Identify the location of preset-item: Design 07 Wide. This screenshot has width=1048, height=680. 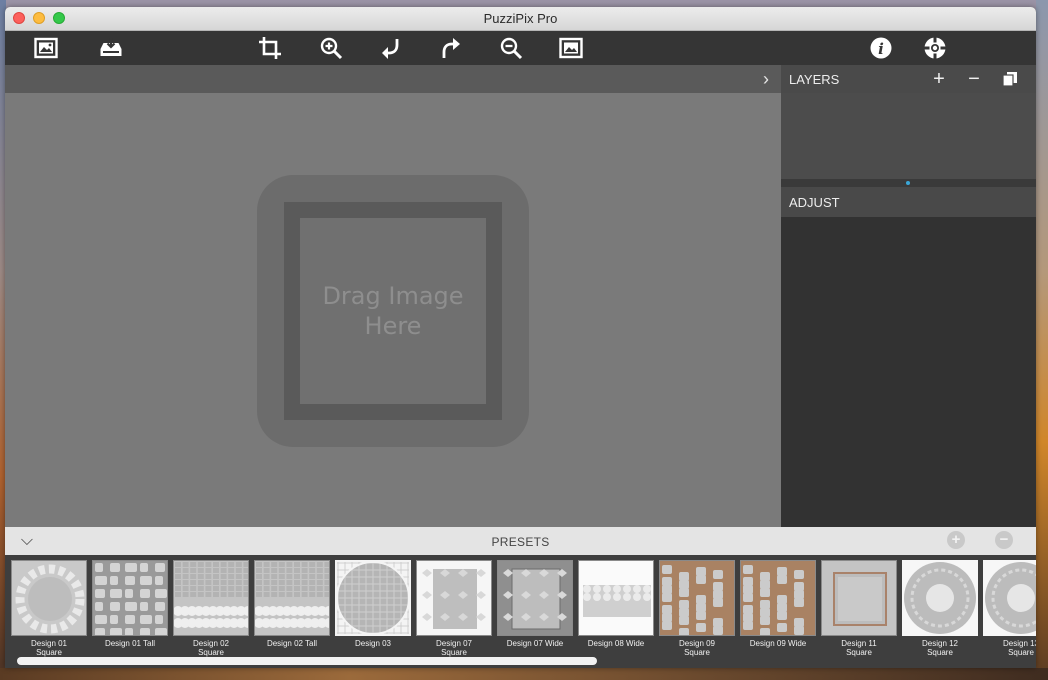
(535, 607).